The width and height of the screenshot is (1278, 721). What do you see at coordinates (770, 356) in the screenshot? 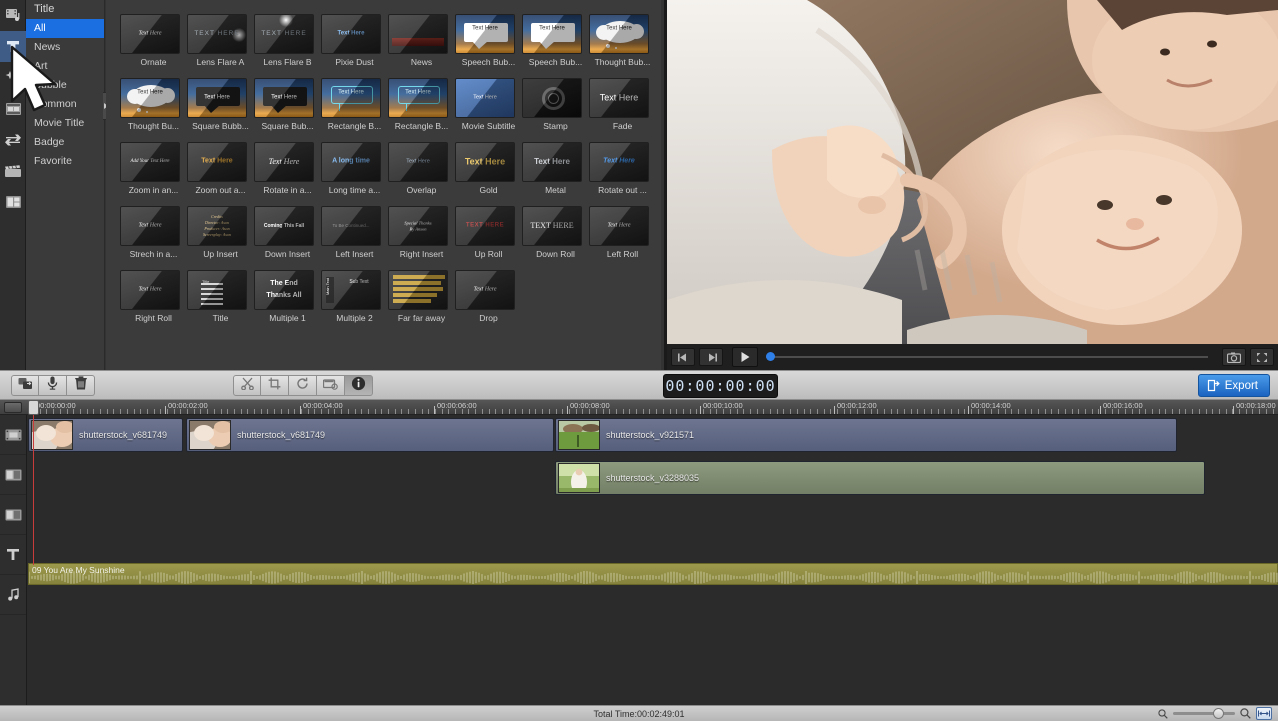
I see `scrubber-knob` at bounding box center [770, 356].